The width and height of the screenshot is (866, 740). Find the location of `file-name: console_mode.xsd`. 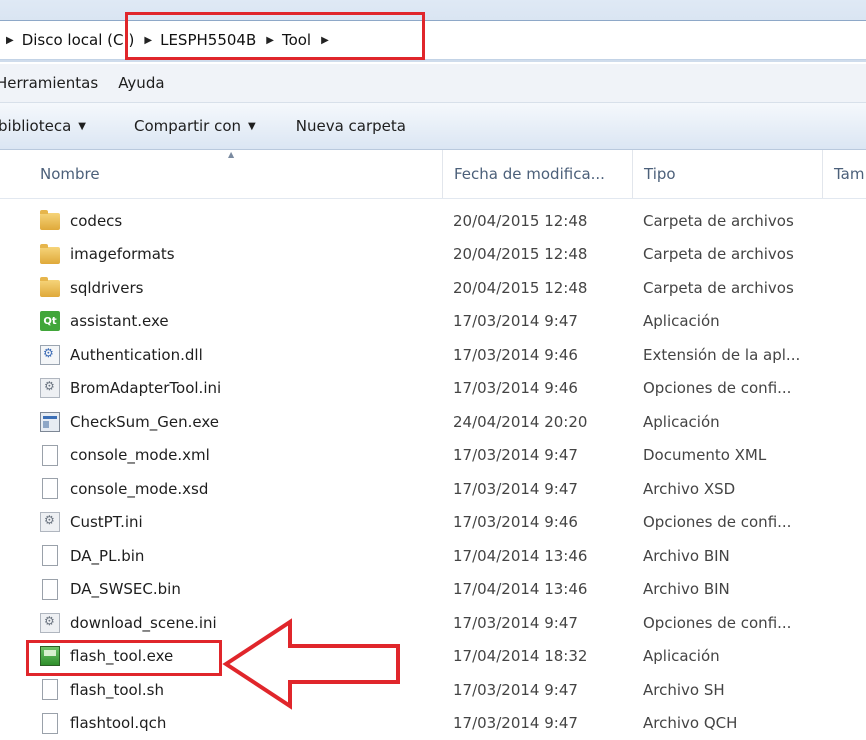

file-name: console_mode.xsd is located at coordinates (139, 489).